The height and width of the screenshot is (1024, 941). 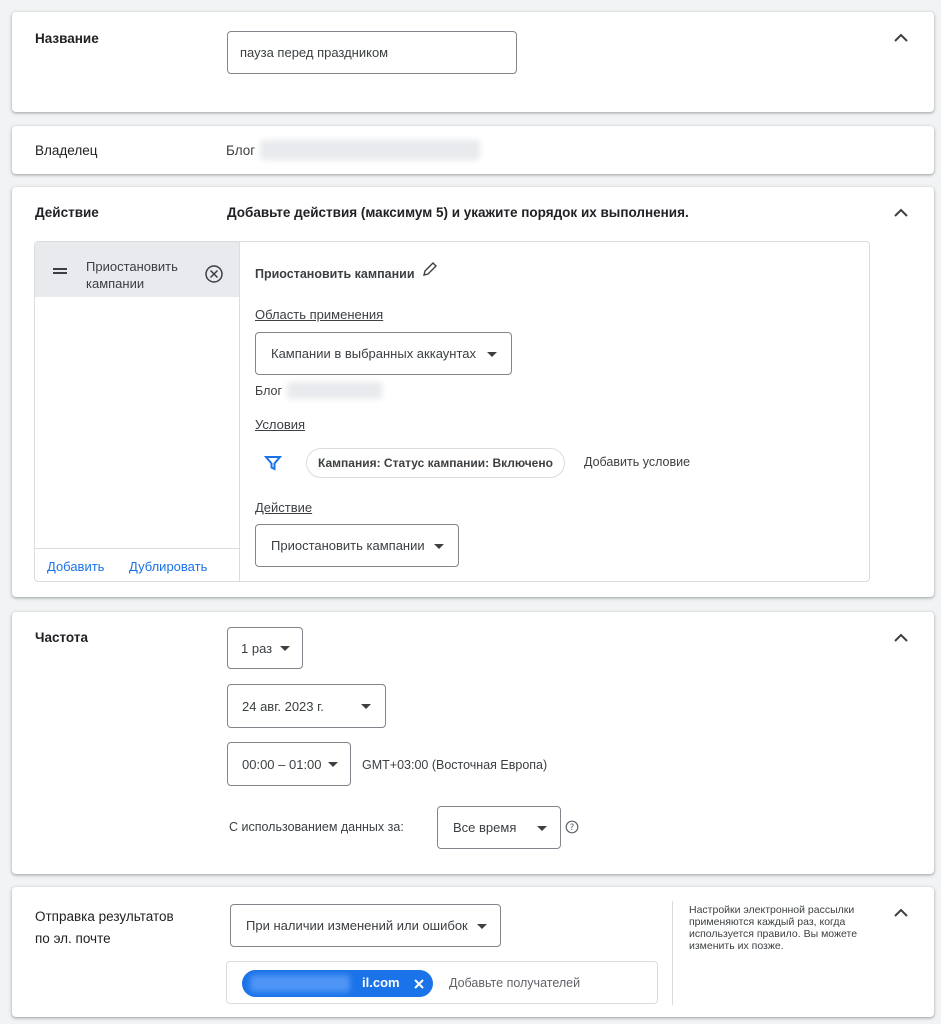 I want to click on date-dropdown: 24 авг. 2023 г., so click(x=306, y=706).